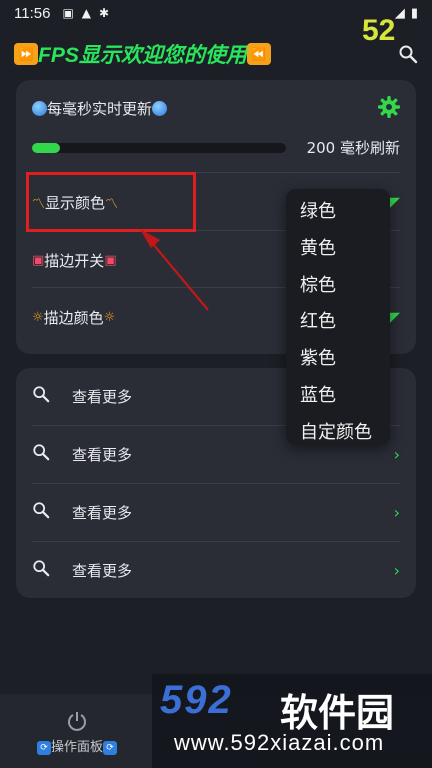 This screenshot has width=432, height=768. I want to click on menu-item-yellow: 黄色, so click(338, 249).